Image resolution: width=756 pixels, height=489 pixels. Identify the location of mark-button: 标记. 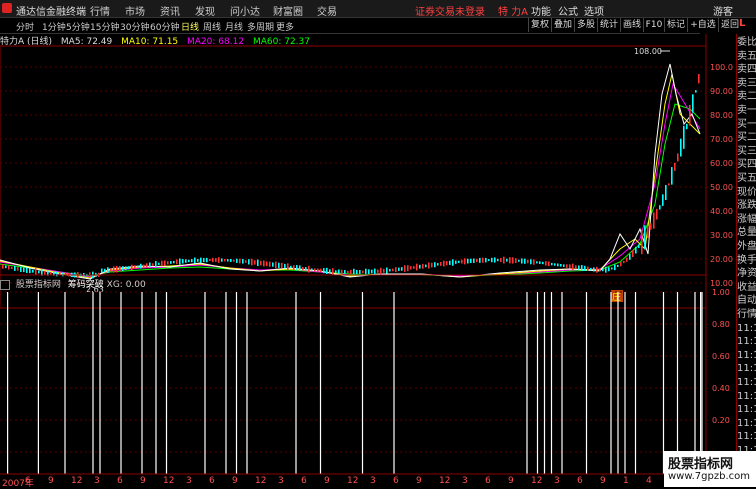
(675, 25).